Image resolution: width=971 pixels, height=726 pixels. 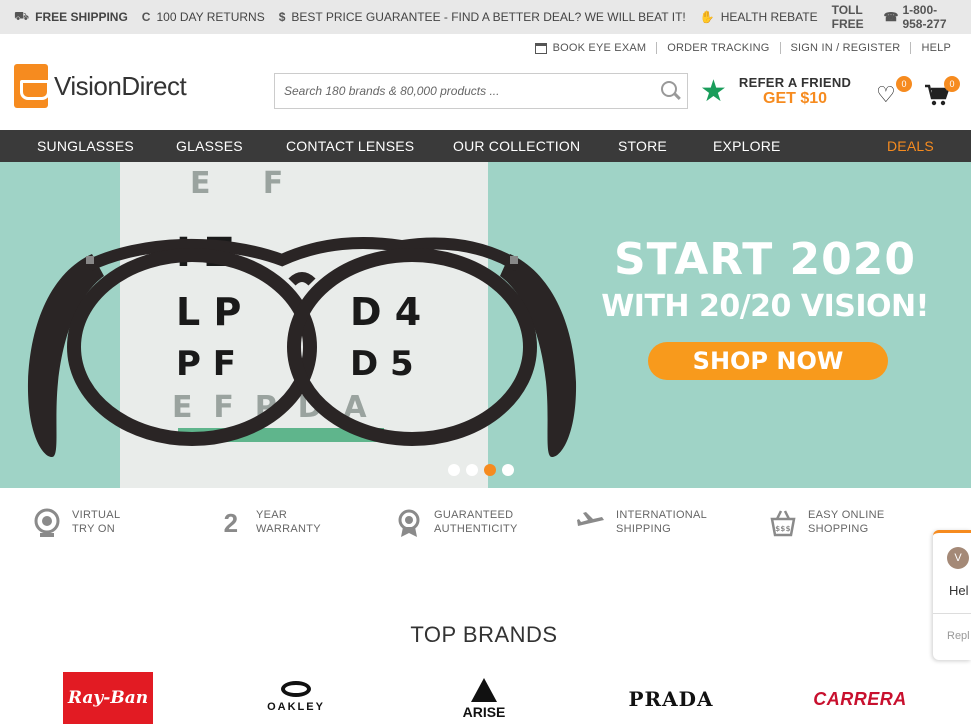 I want to click on search-icon, so click(x=670, y=91).